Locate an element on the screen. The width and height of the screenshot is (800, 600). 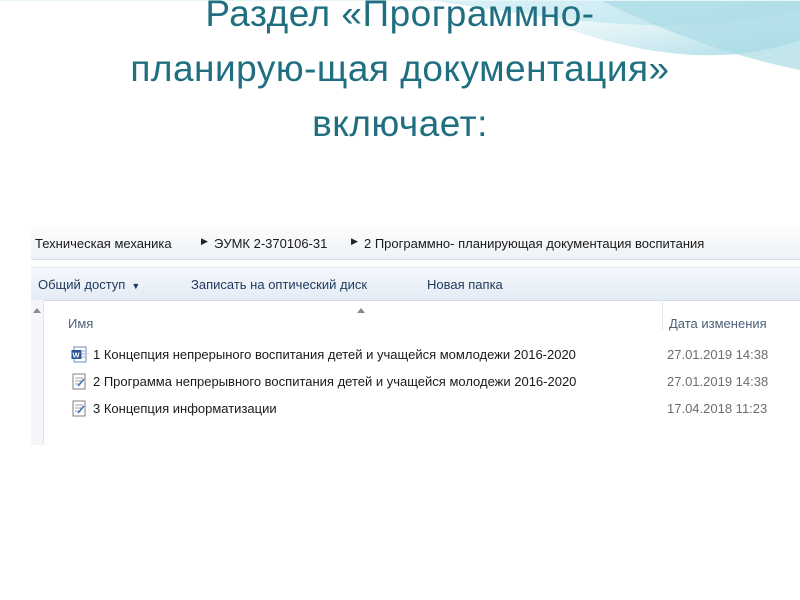
column-divider is located at coordinates (662, 315).